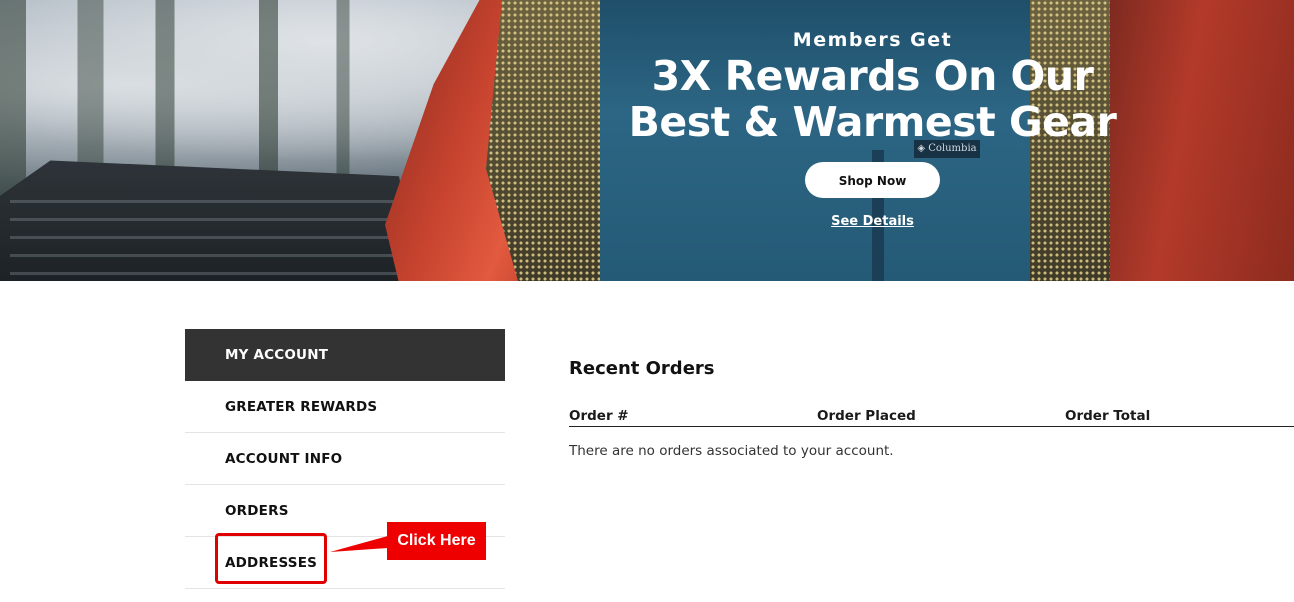  Describe the element at coordinates (284, 458) in the screenshot. I see `sidebar-item-label: ACCOUNT INFO` at that location.